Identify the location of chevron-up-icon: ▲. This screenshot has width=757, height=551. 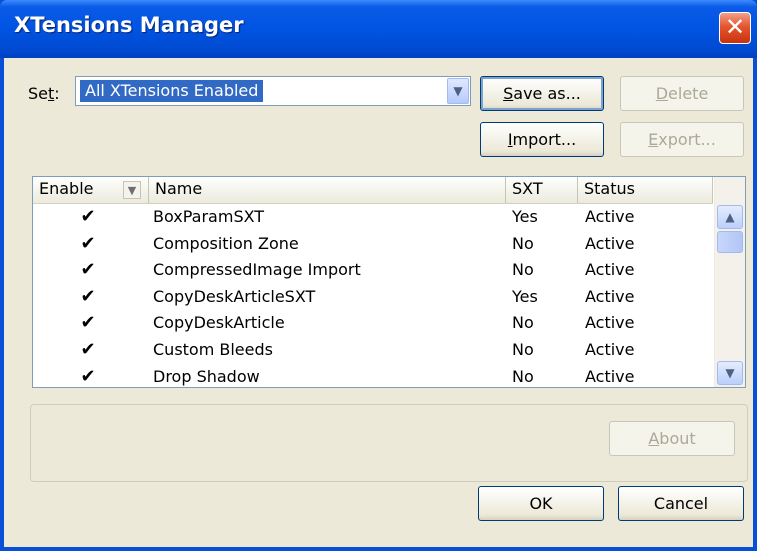
(730, 217).